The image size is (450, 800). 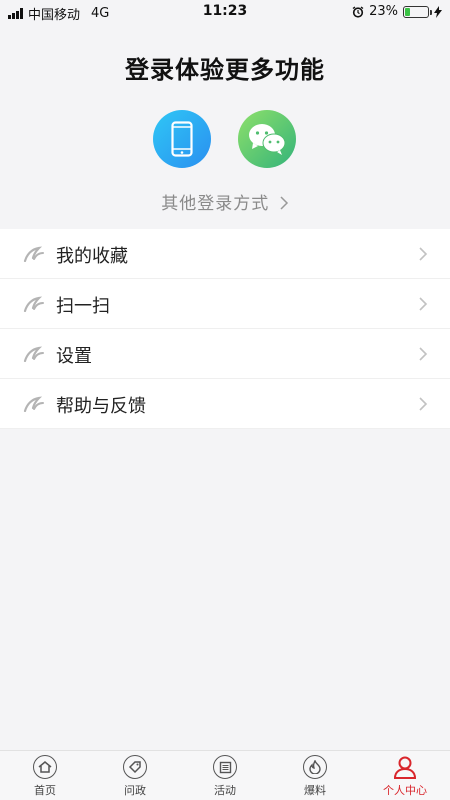 I want to click on person-icon, so click(x=405, y=767).